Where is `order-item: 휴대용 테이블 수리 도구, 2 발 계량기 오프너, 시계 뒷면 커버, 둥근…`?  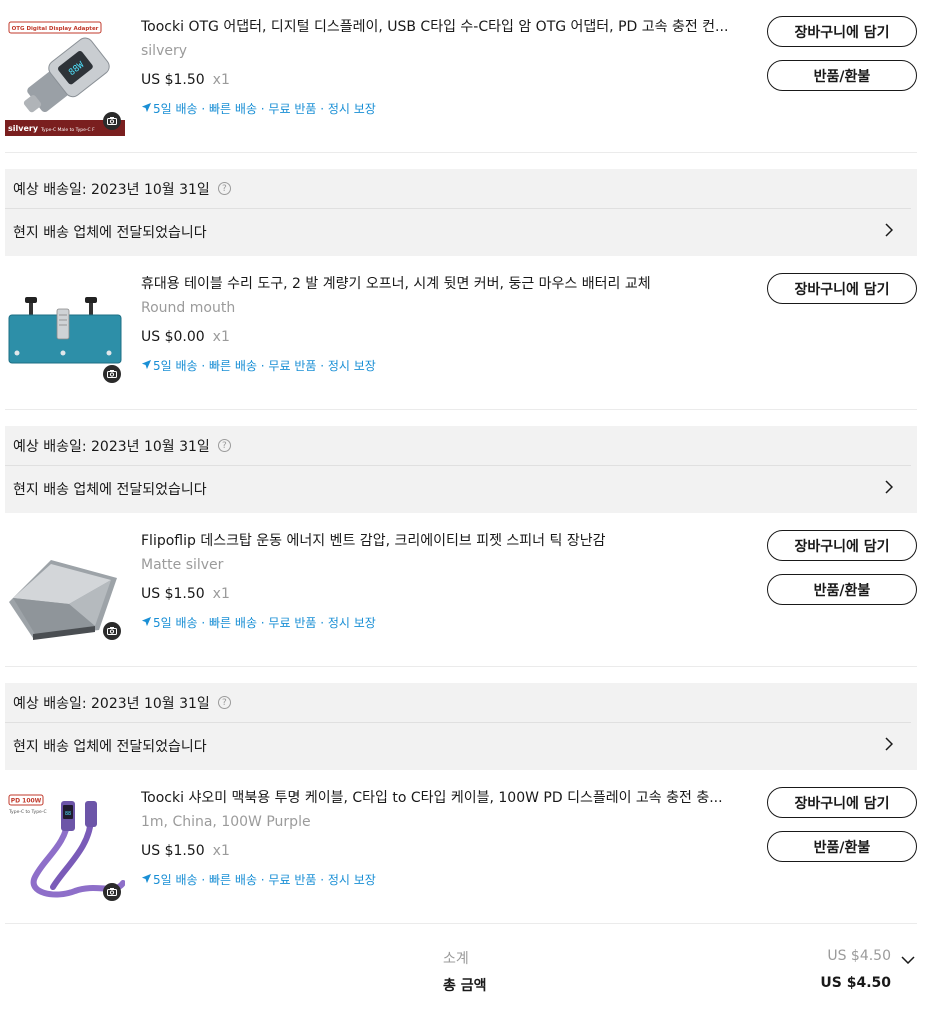 order-item: 휴대용 테이블 수리 도구, 2 발 계량기 오프너, 시계 뒷면 커버, 둥근… is located at coordinates (461, 333).